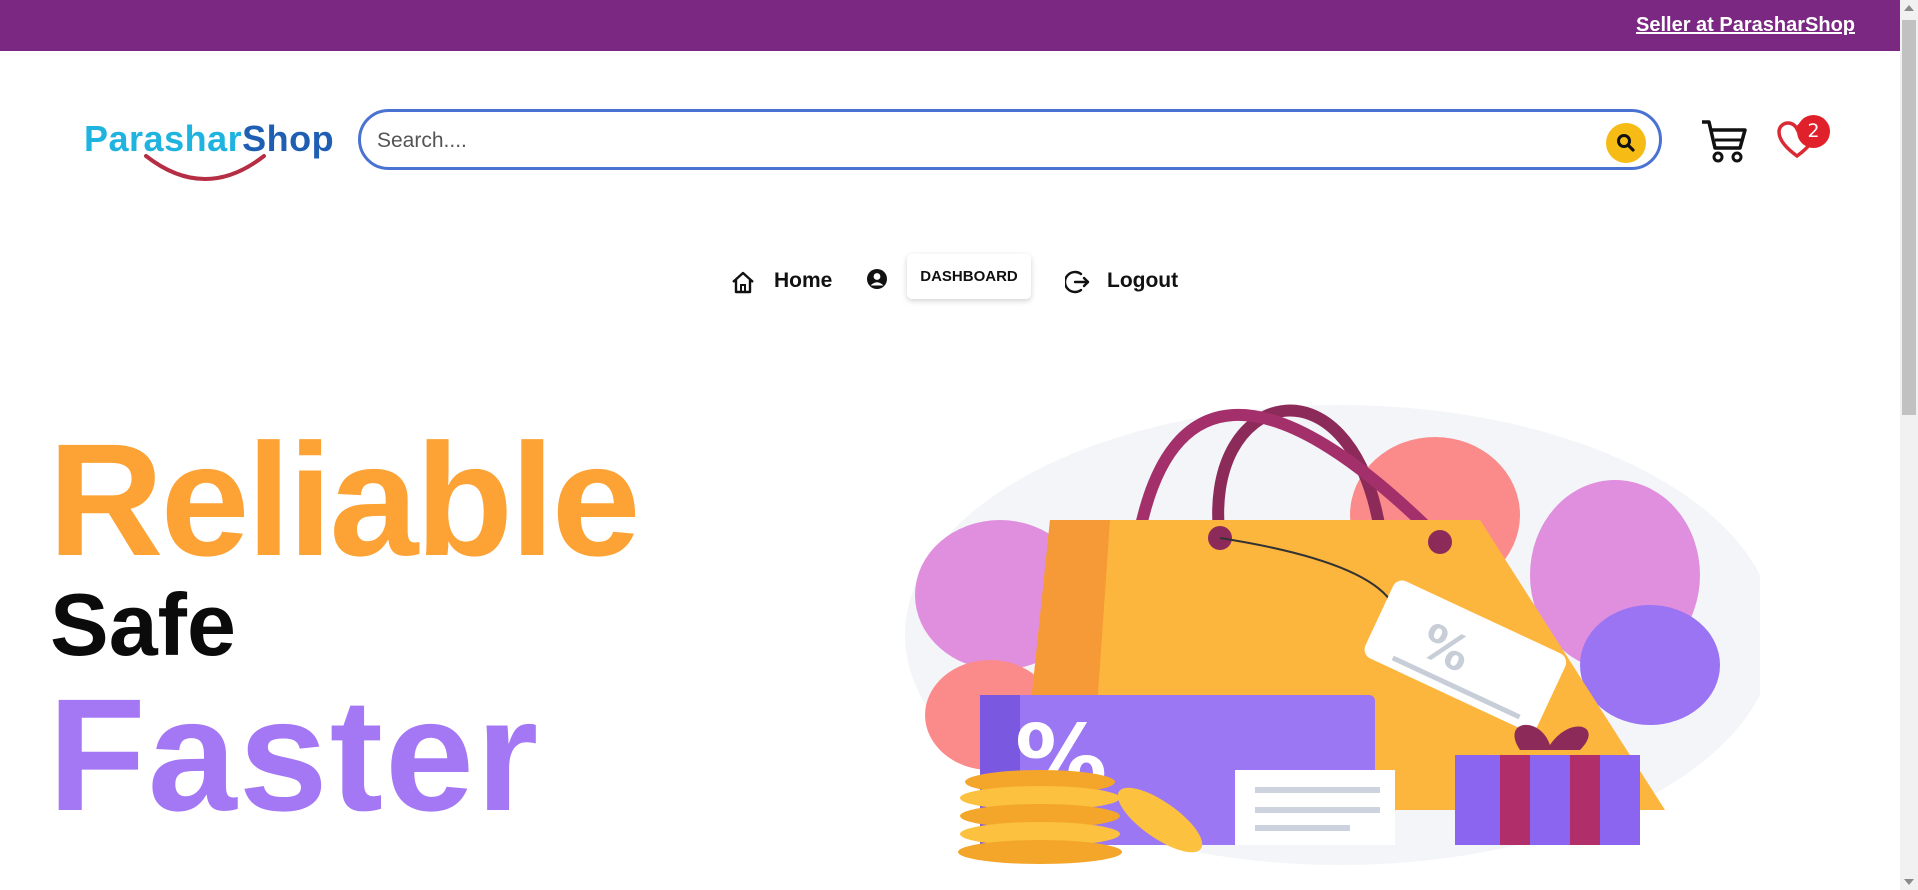 The height and width of the screenshot is (890, 1918). What do you see at coordinates (143, 624) in the screenshot?
I see `hero-line-safe: Safe` at bounding box center [143, 624].